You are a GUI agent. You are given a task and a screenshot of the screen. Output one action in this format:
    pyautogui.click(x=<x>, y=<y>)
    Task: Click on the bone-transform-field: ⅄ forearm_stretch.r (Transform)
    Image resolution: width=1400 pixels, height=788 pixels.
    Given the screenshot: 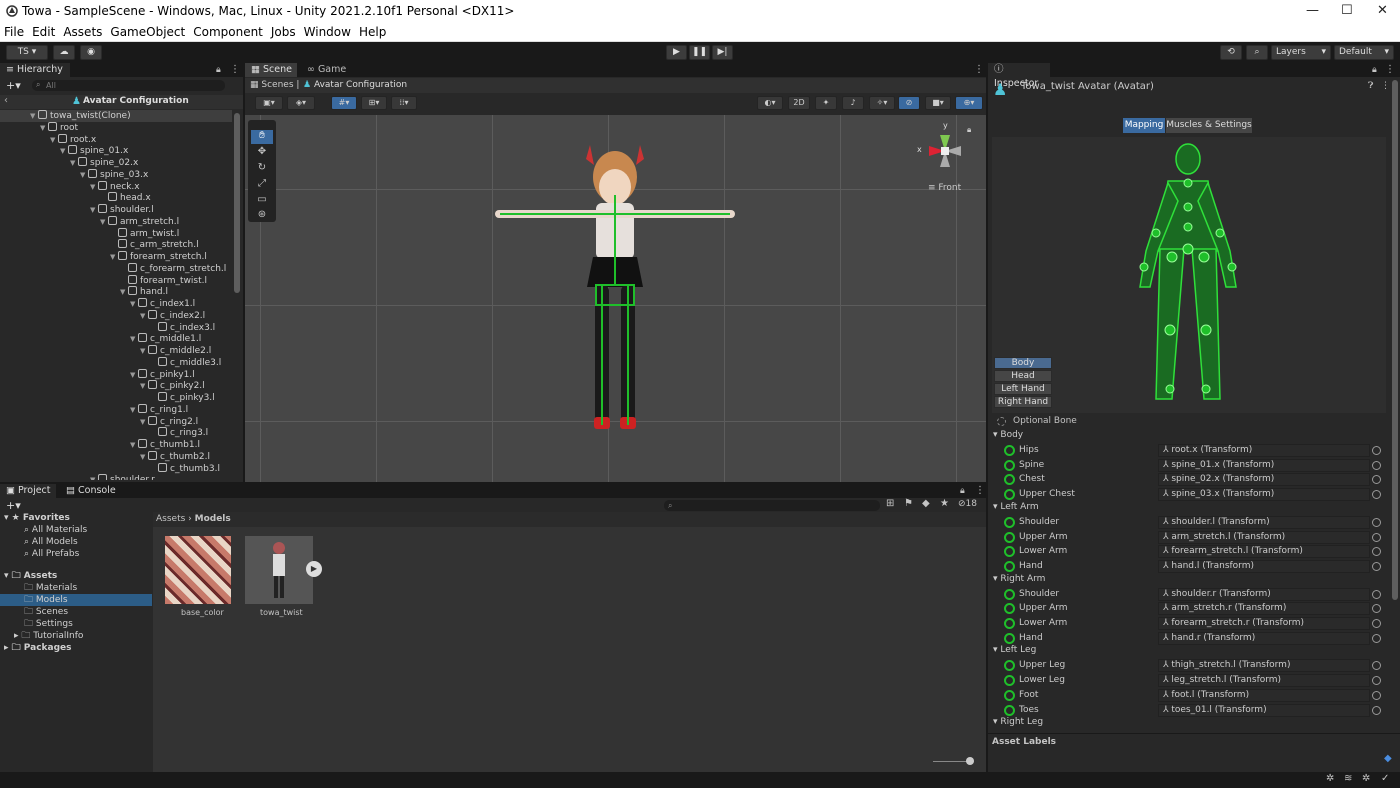 What is the action you would take?
    pyautogui.click(x=1264, y=623)
    